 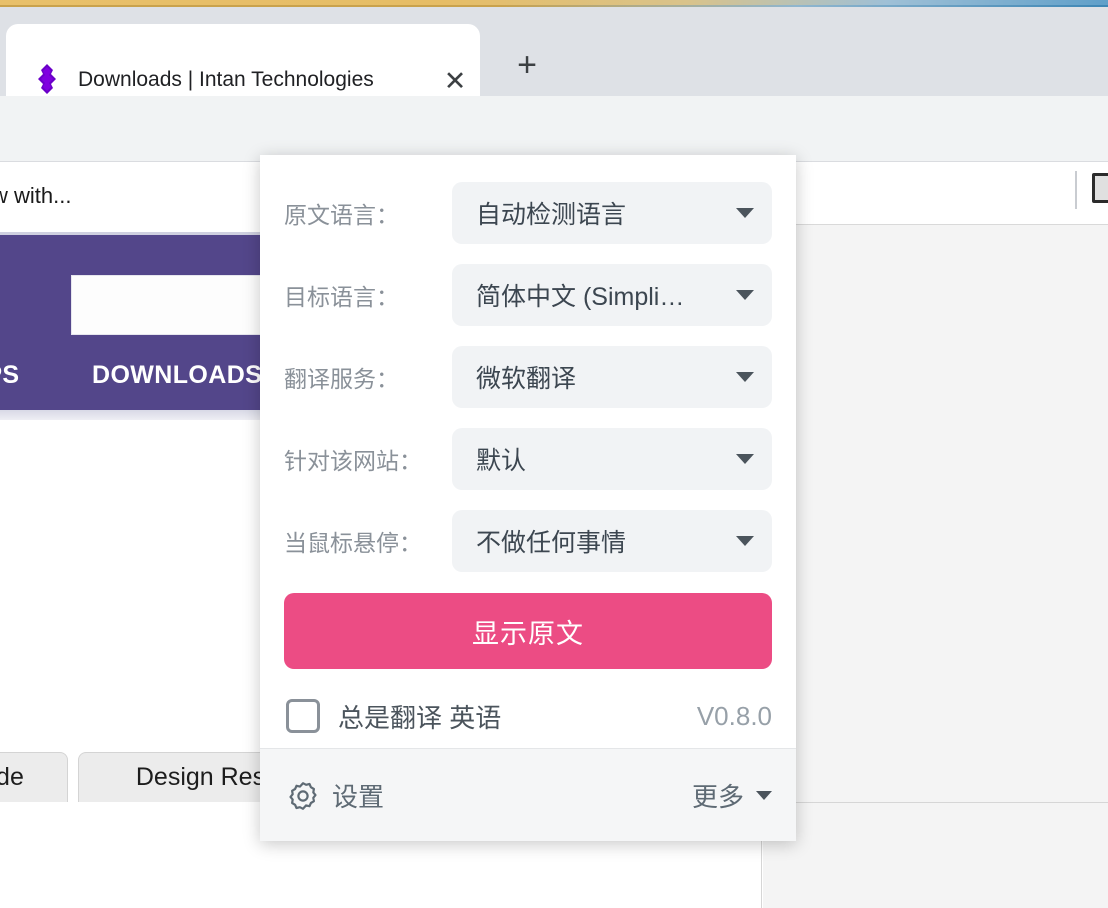 What do you see at coordinates (455, 81) in the screenshot?
I see `close-icon: ✕` at bounding box center [455, 81].